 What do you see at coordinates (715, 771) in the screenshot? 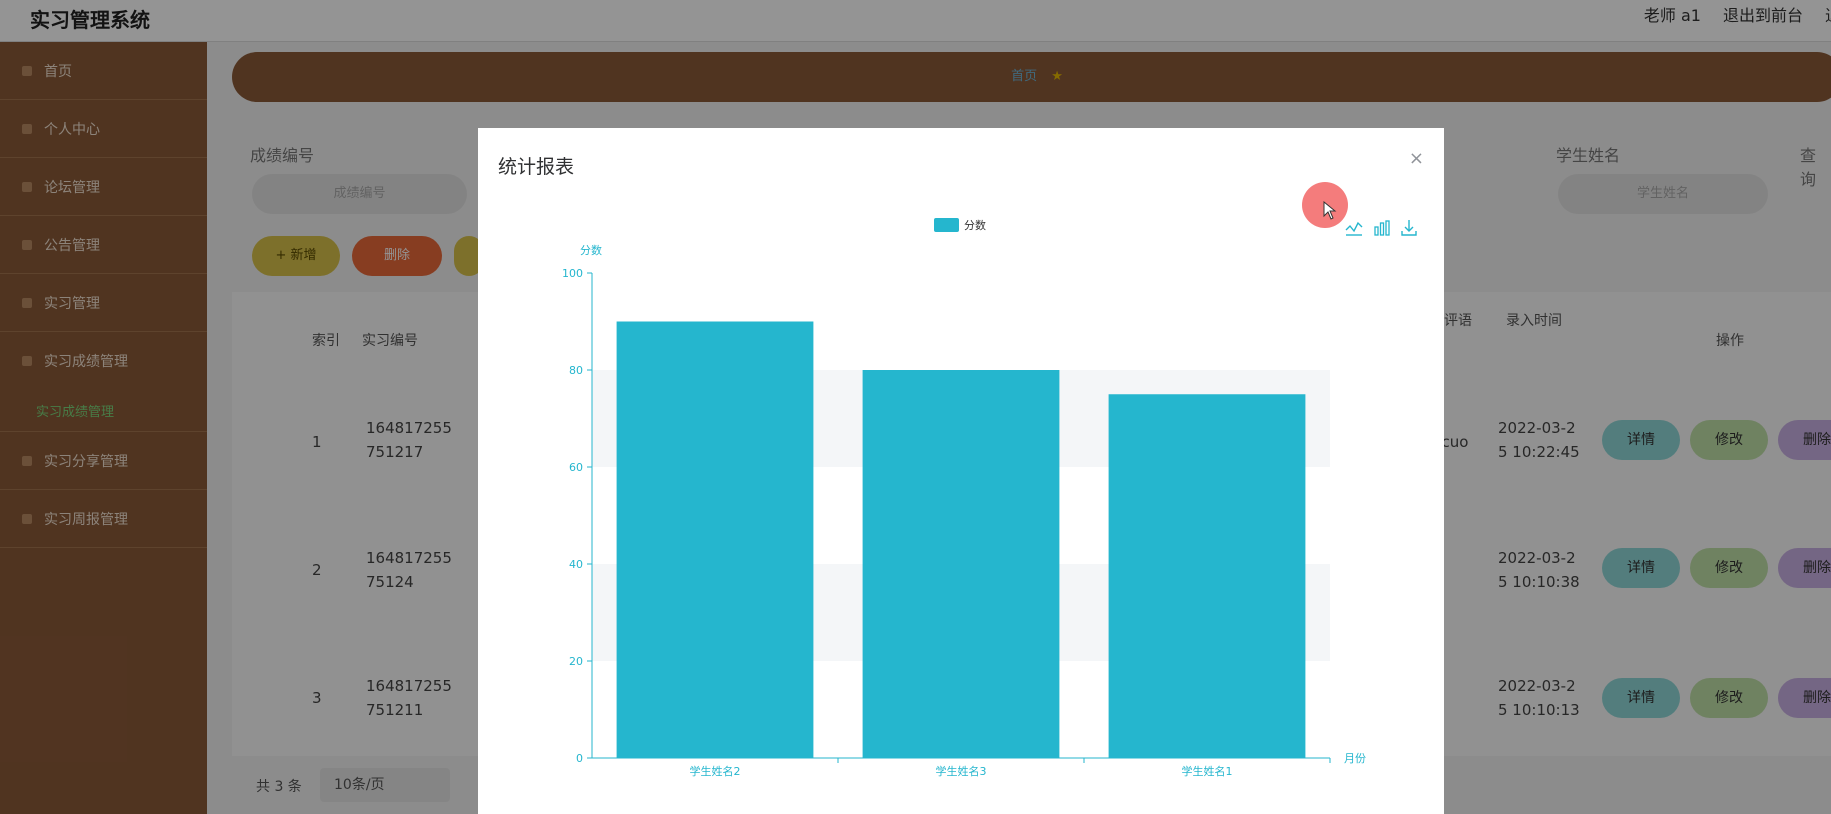
I see `x-tick-label: 学生姓名2` at bounding box center [715, 771].